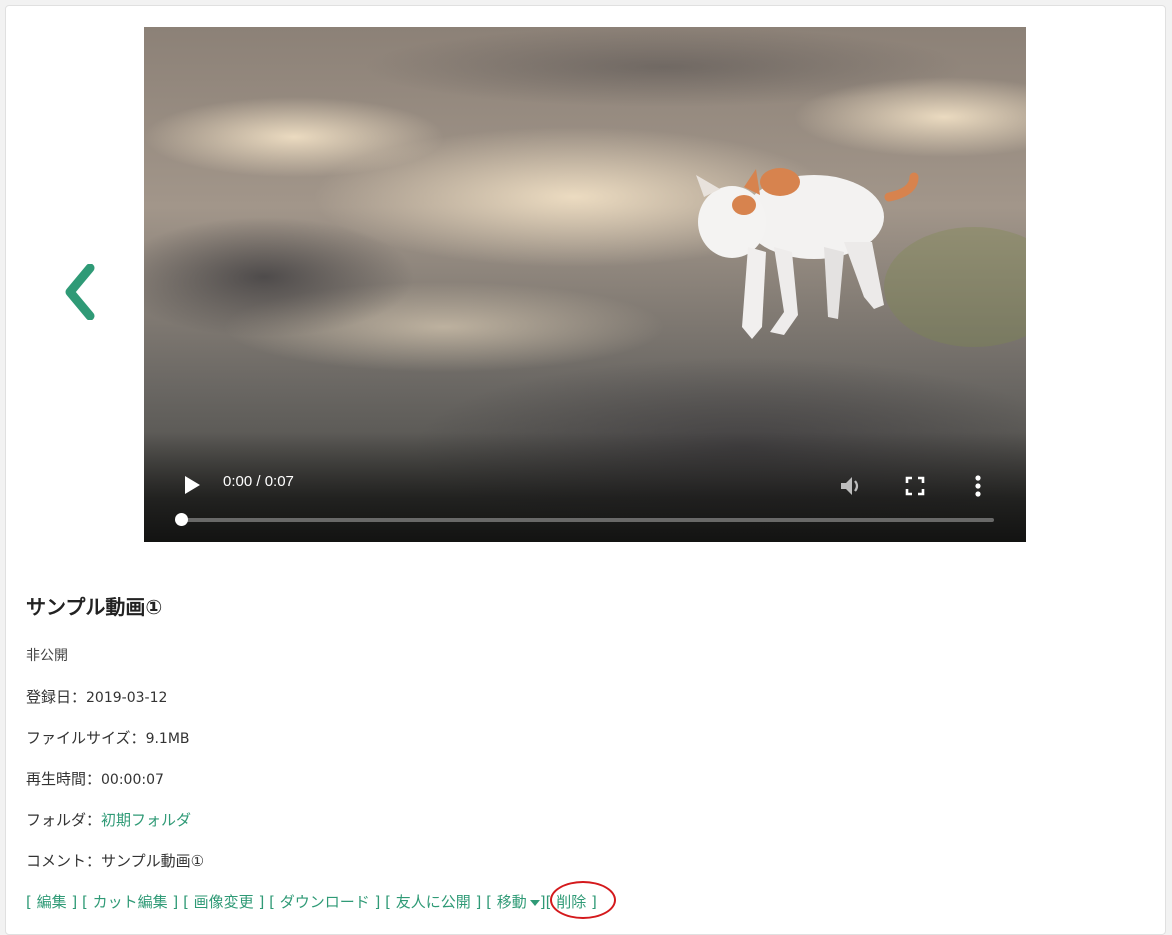 This screenshot has width=1172, height=935. Describe the element at coordinates (576, 861) in the screenshot. I see `comment-row: コメント：サンプル動画①` at that location.